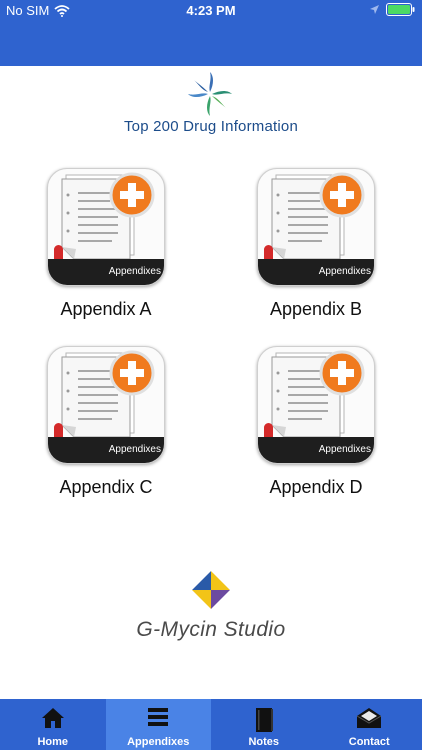  I want to click on tab-appendixes: Appendixes, so click(158, 724).